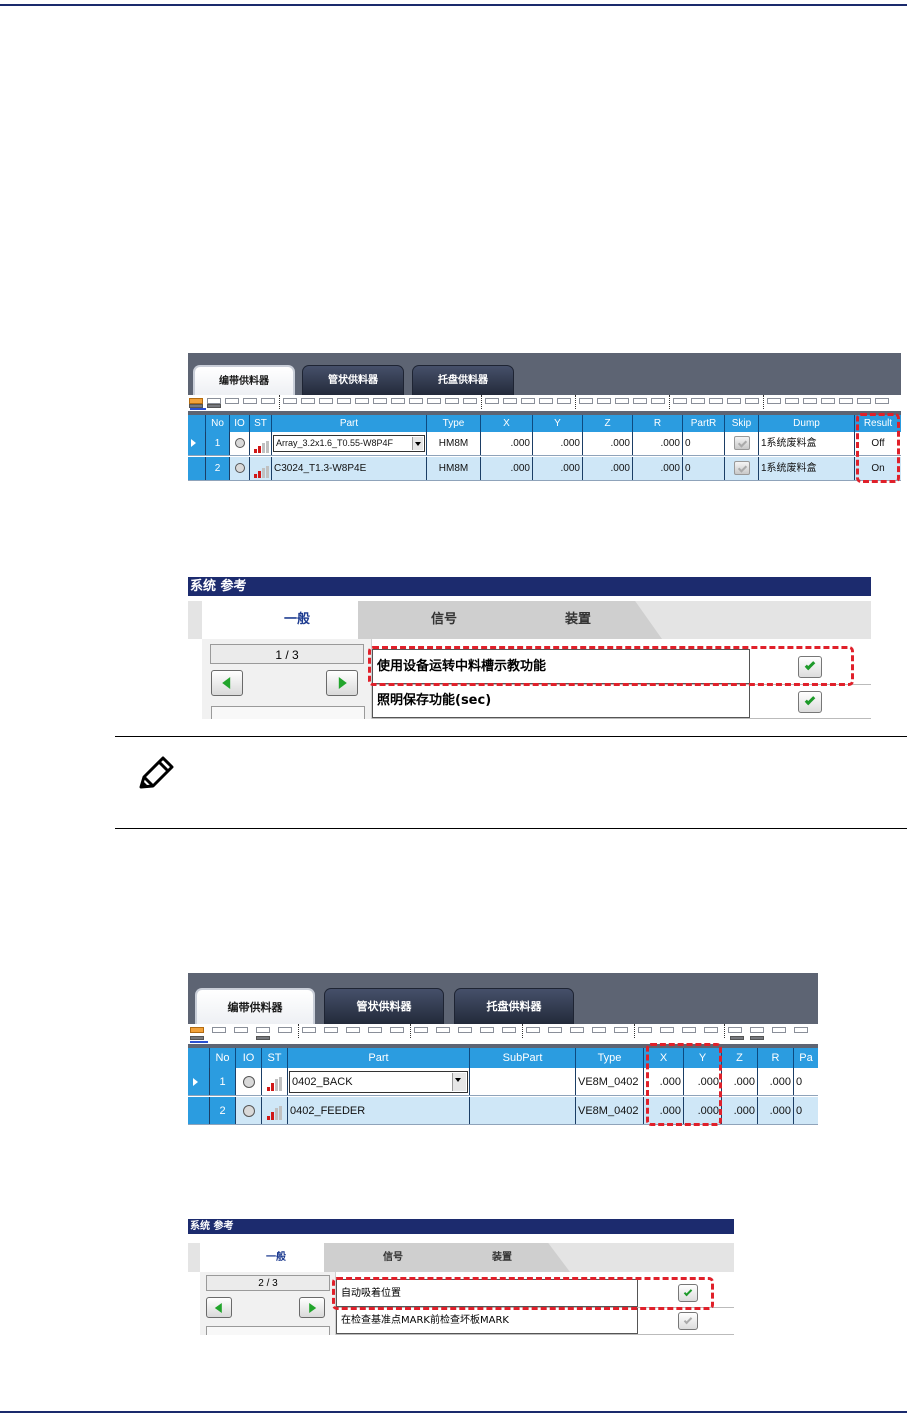 The height and width of the screenshot is (1424, 907). Describe the element at coordinates (454, 443) in the screenshot. I see `type-value: HM8M` at that location.